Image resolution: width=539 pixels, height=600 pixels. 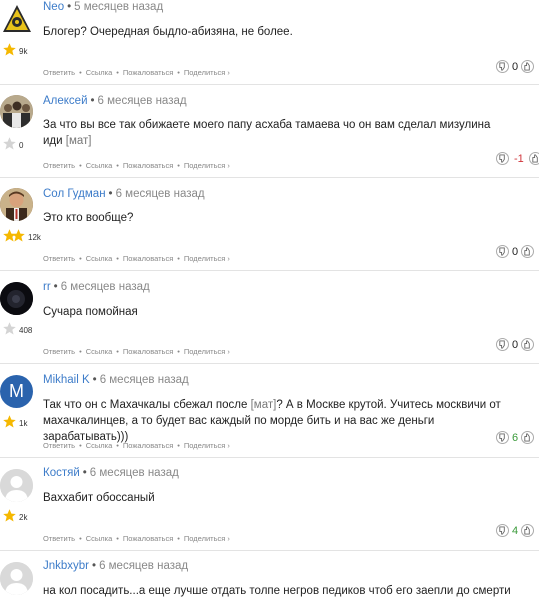 I want to click on karma: 12k, so click(x=21, y=235).